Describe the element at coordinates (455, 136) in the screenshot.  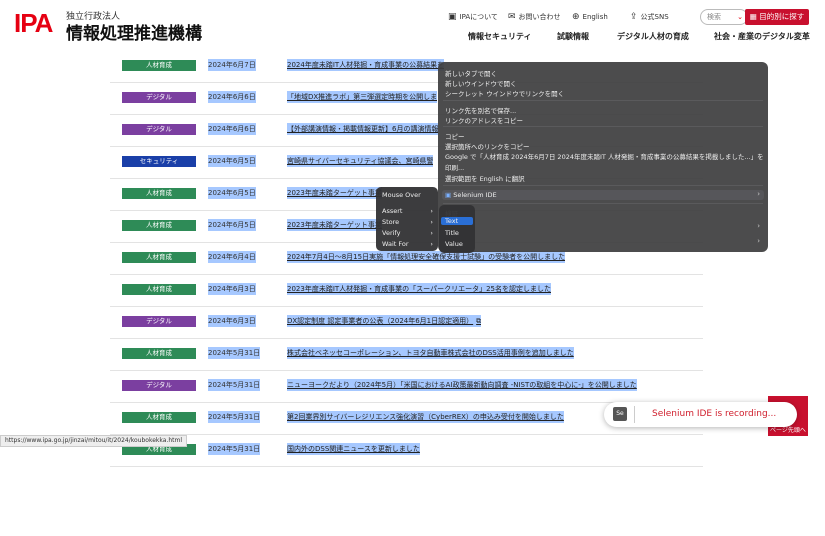
I see `menu-copy: コピー` at that location.